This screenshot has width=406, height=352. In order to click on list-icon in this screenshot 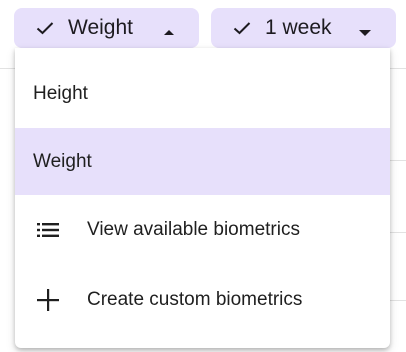, I will do `click(48, 230)`.